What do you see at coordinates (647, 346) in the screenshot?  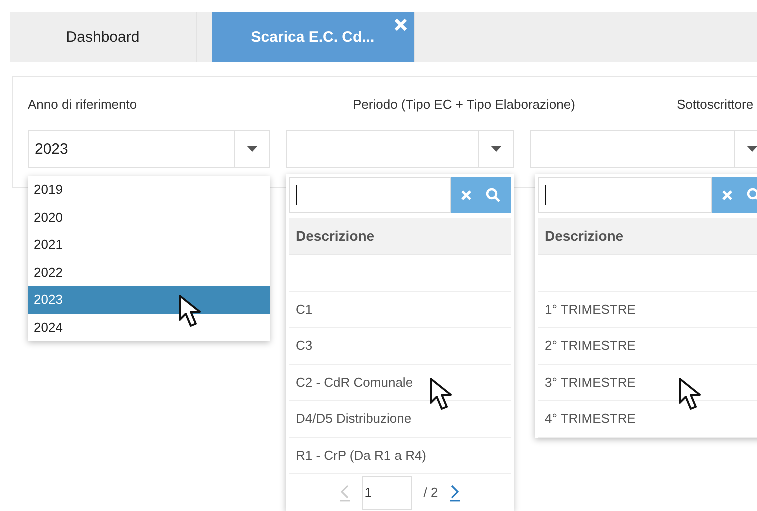 I see `list-option: 2° TRIMESTRE` at bounding box center [647, 346].